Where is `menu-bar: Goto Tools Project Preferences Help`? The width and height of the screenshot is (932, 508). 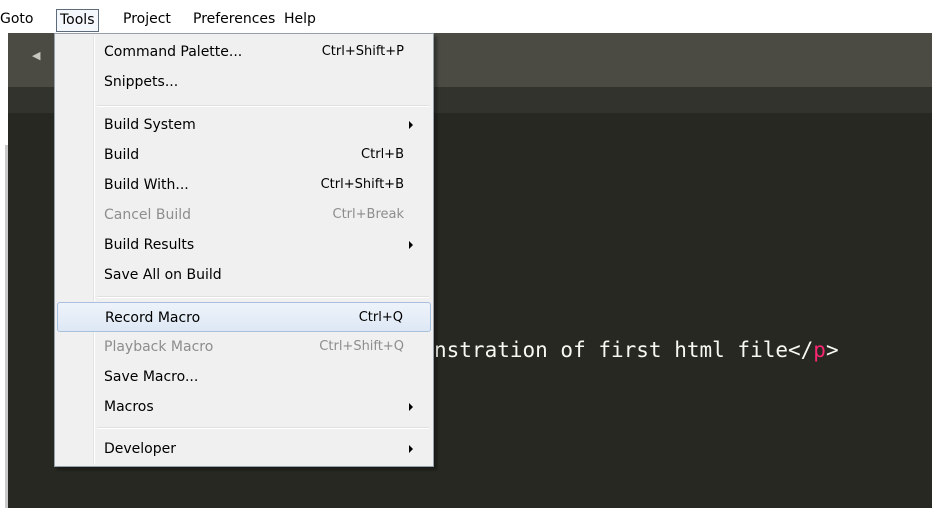 menu-bar: Goto Tools Project Preferences Help is located at coordinates (466, 16).